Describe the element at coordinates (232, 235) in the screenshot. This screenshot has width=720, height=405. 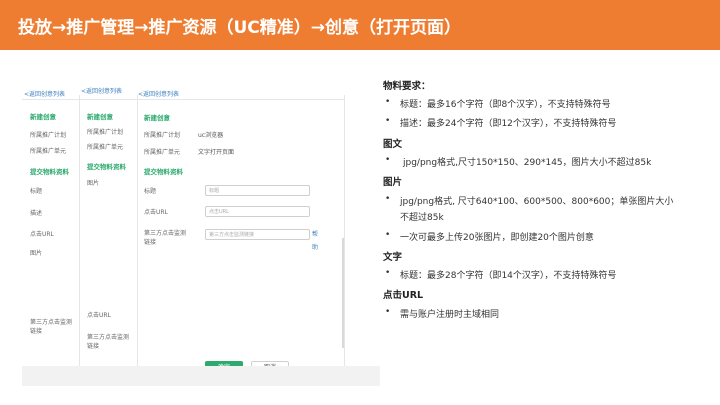
I see `tracking-url-placeholder: 第三方点击监测链接` at that location.